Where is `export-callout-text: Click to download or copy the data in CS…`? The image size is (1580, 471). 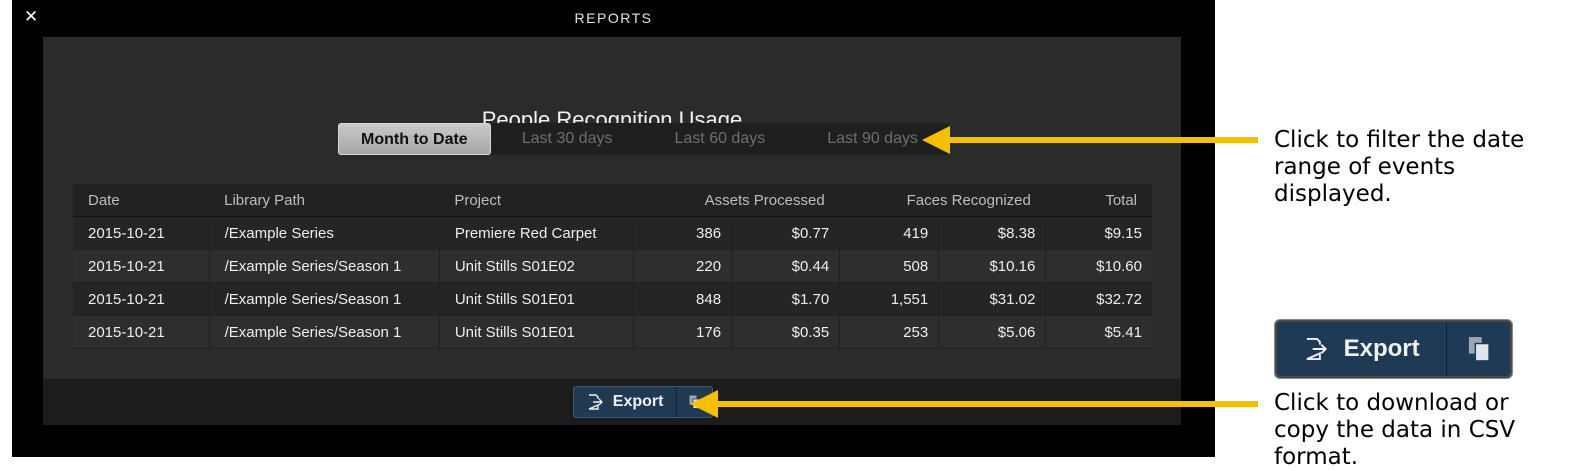 export-callout-text: Click to download or copy the data in CS… is located at coordinates (1395, 430).